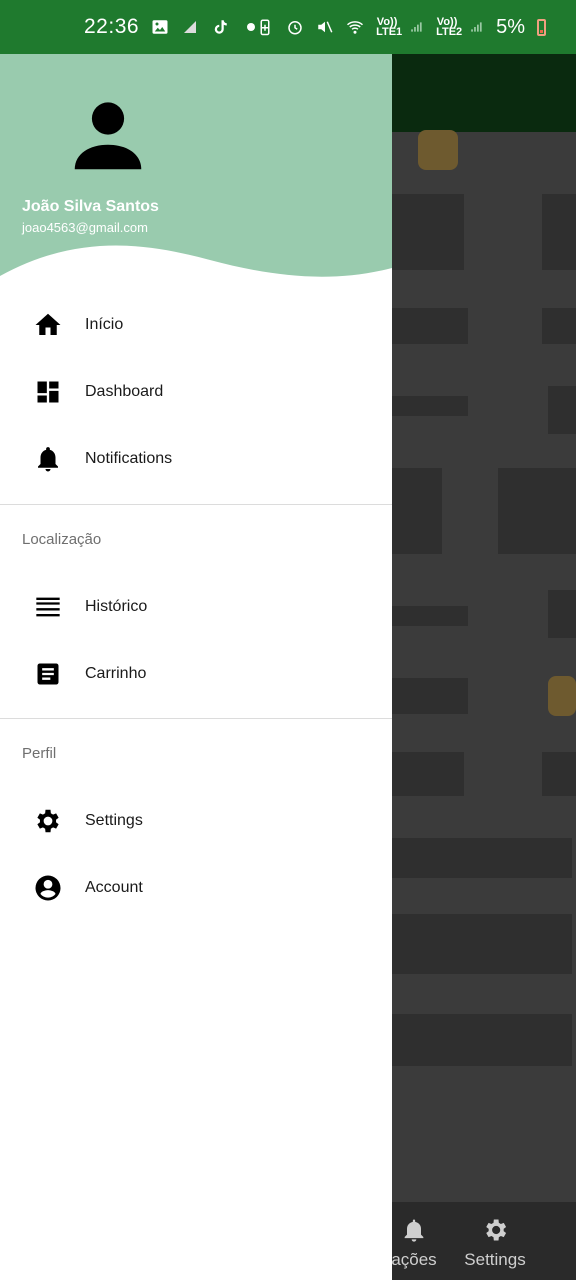  Describe the element at coordinates (196, 392) in the screenshot. I see `menu-item-dashboard: Dashboard` at that location.